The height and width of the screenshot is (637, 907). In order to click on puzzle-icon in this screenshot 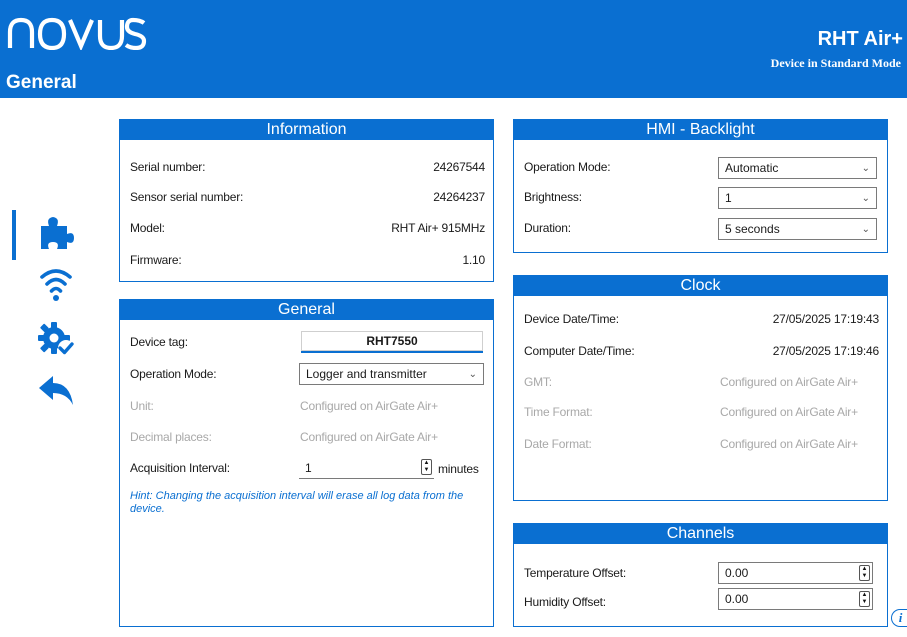, I will do `click(57, 233)`.